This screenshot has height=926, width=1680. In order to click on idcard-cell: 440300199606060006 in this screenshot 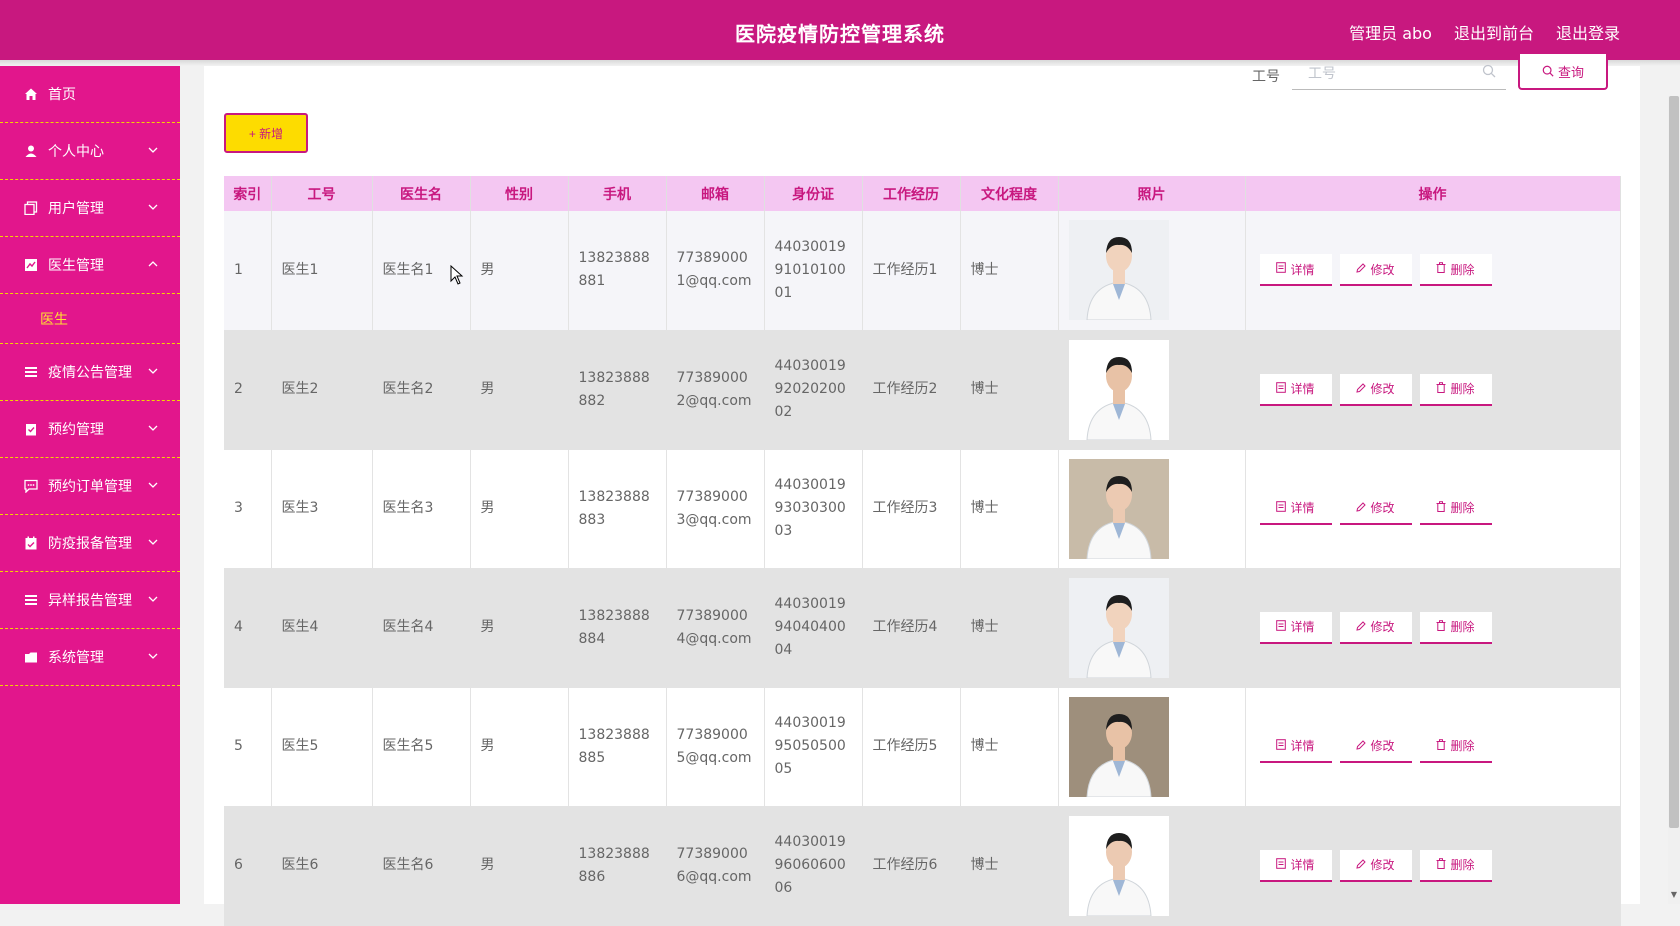, I will do `click(813, 866)`.